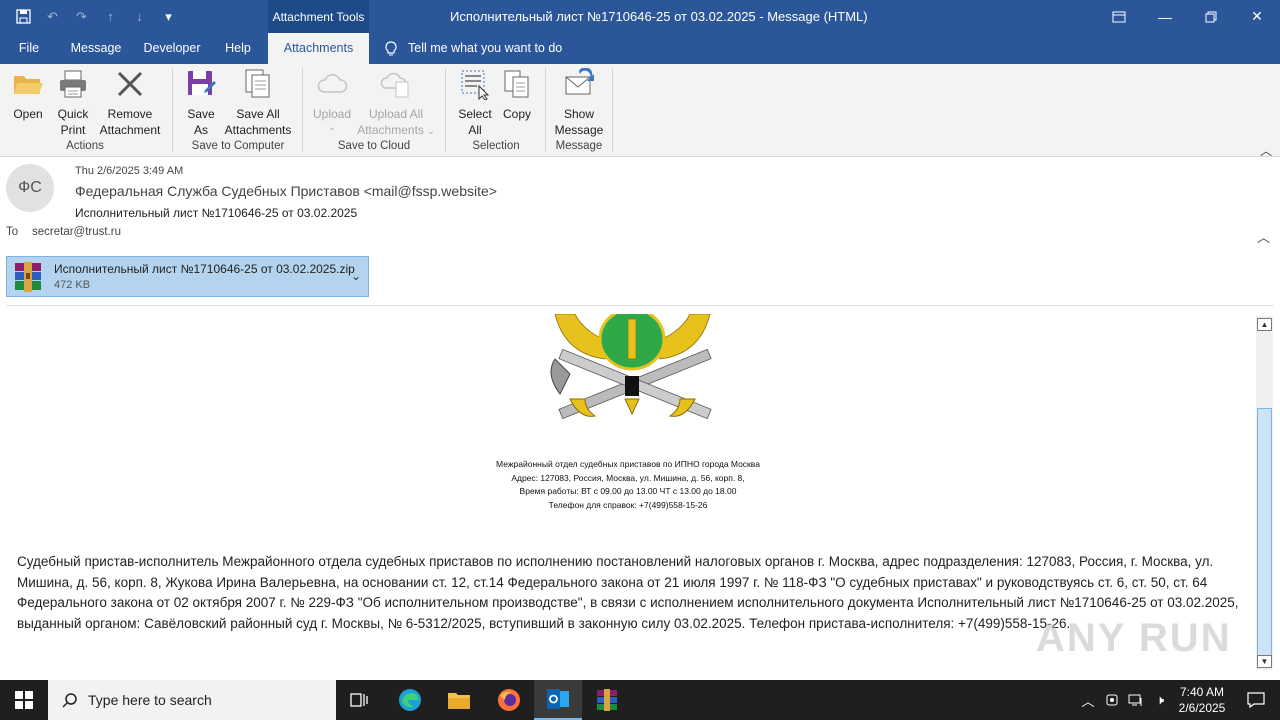  What do you see at coordinates (1202, 692) in the screenshot?
I see `clock-time: 7:40 AM` at bounding box center [1202, 692].